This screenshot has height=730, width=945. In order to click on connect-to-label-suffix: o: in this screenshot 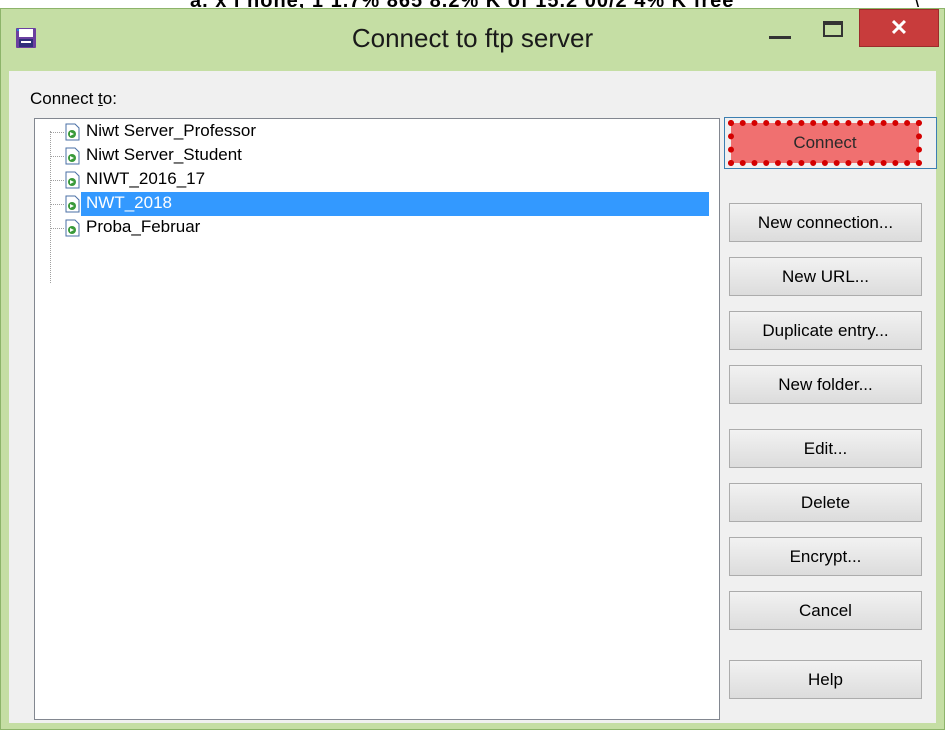, I will do `click(109, 98)`.